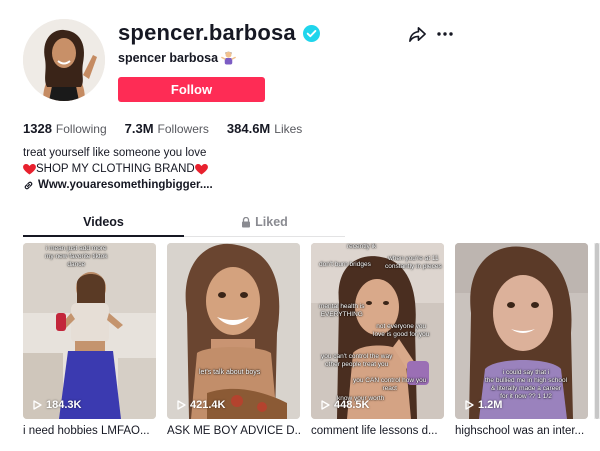  What do you see at coordinates (417, 34) in the screenshot?
I see `share-icon` at bounding box center [417, 34].